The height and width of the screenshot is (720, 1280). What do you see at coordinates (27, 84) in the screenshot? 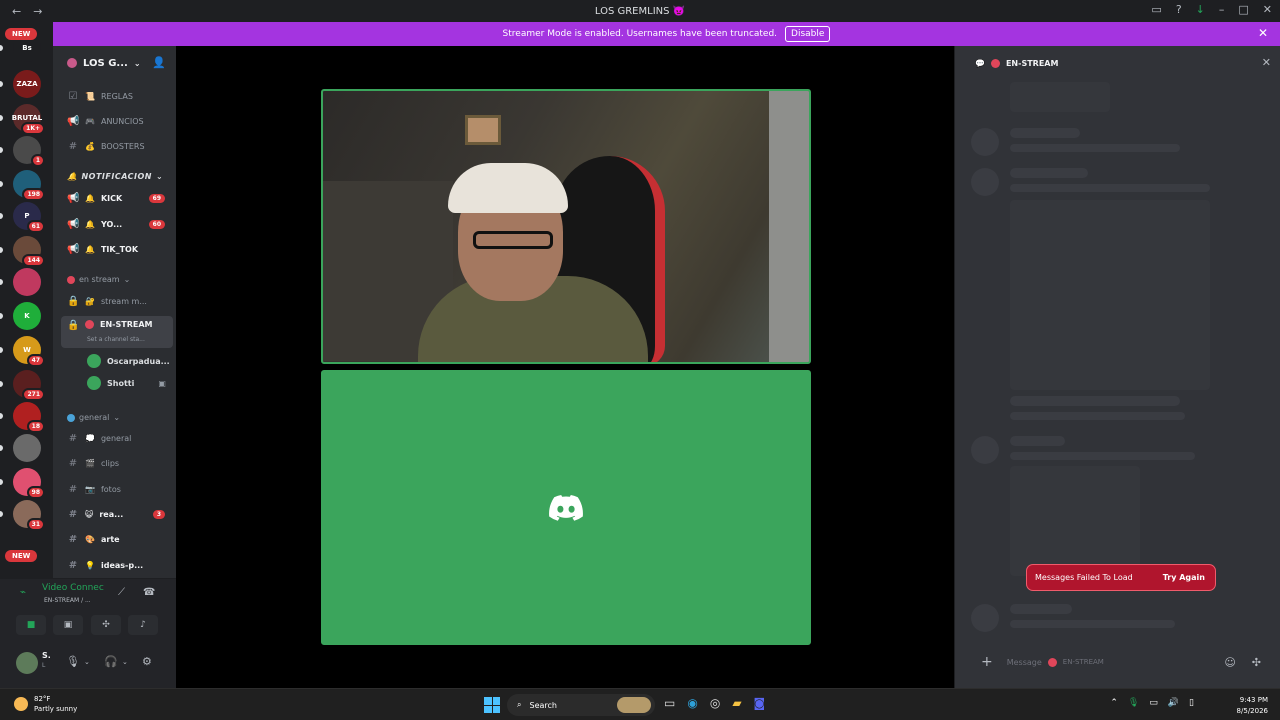
I see `server-icon: ZAZA` at bounding box center [27, 84].